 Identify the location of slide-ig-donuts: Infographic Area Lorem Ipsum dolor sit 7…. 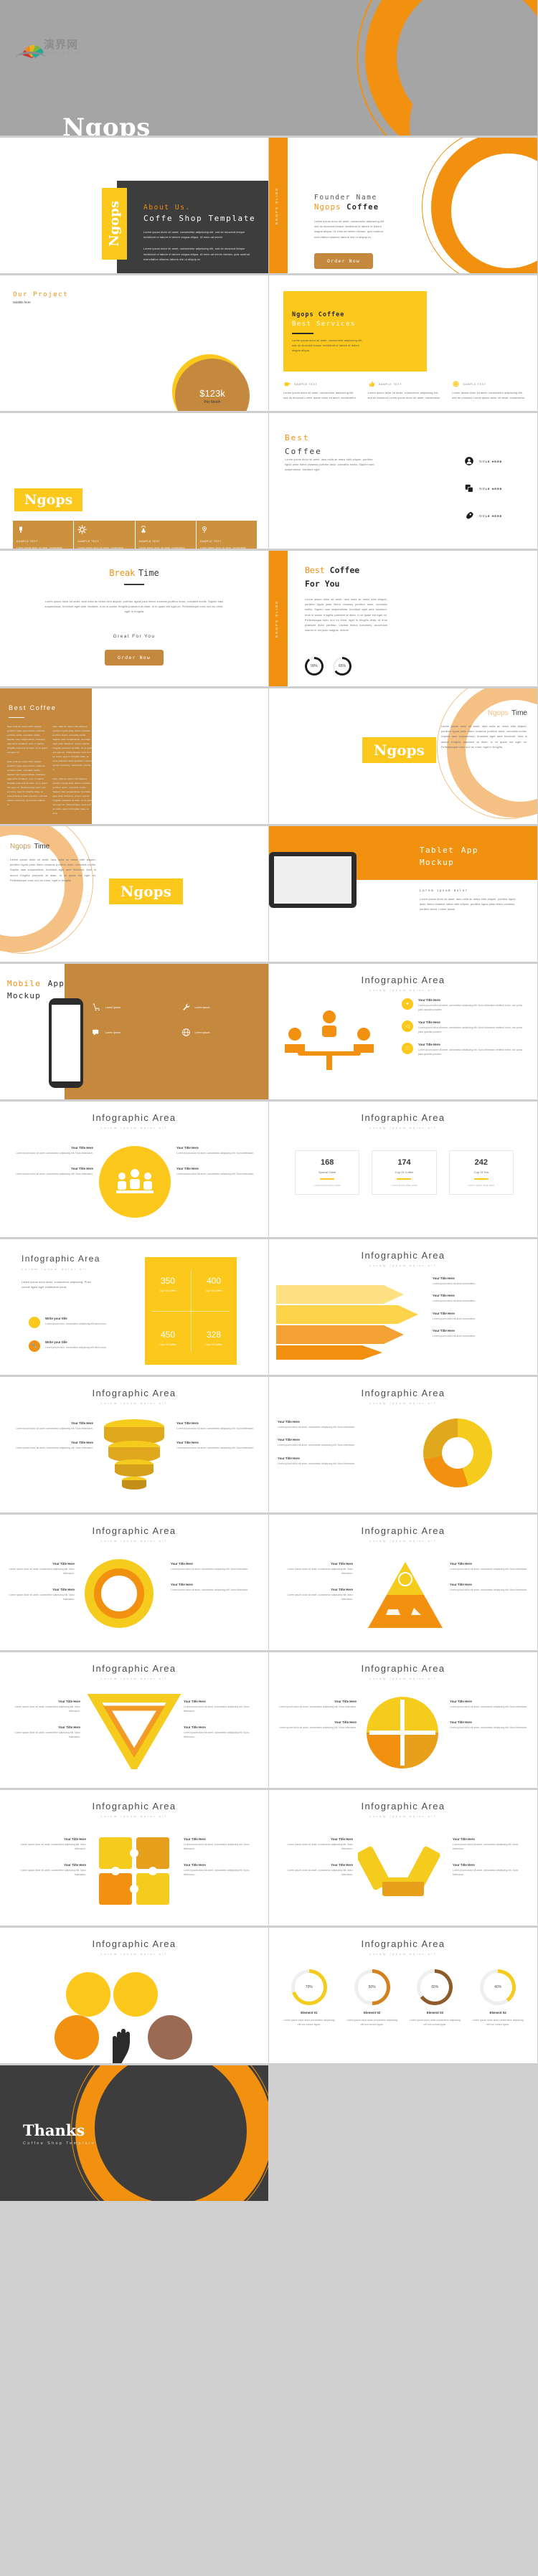
(403, 1996).